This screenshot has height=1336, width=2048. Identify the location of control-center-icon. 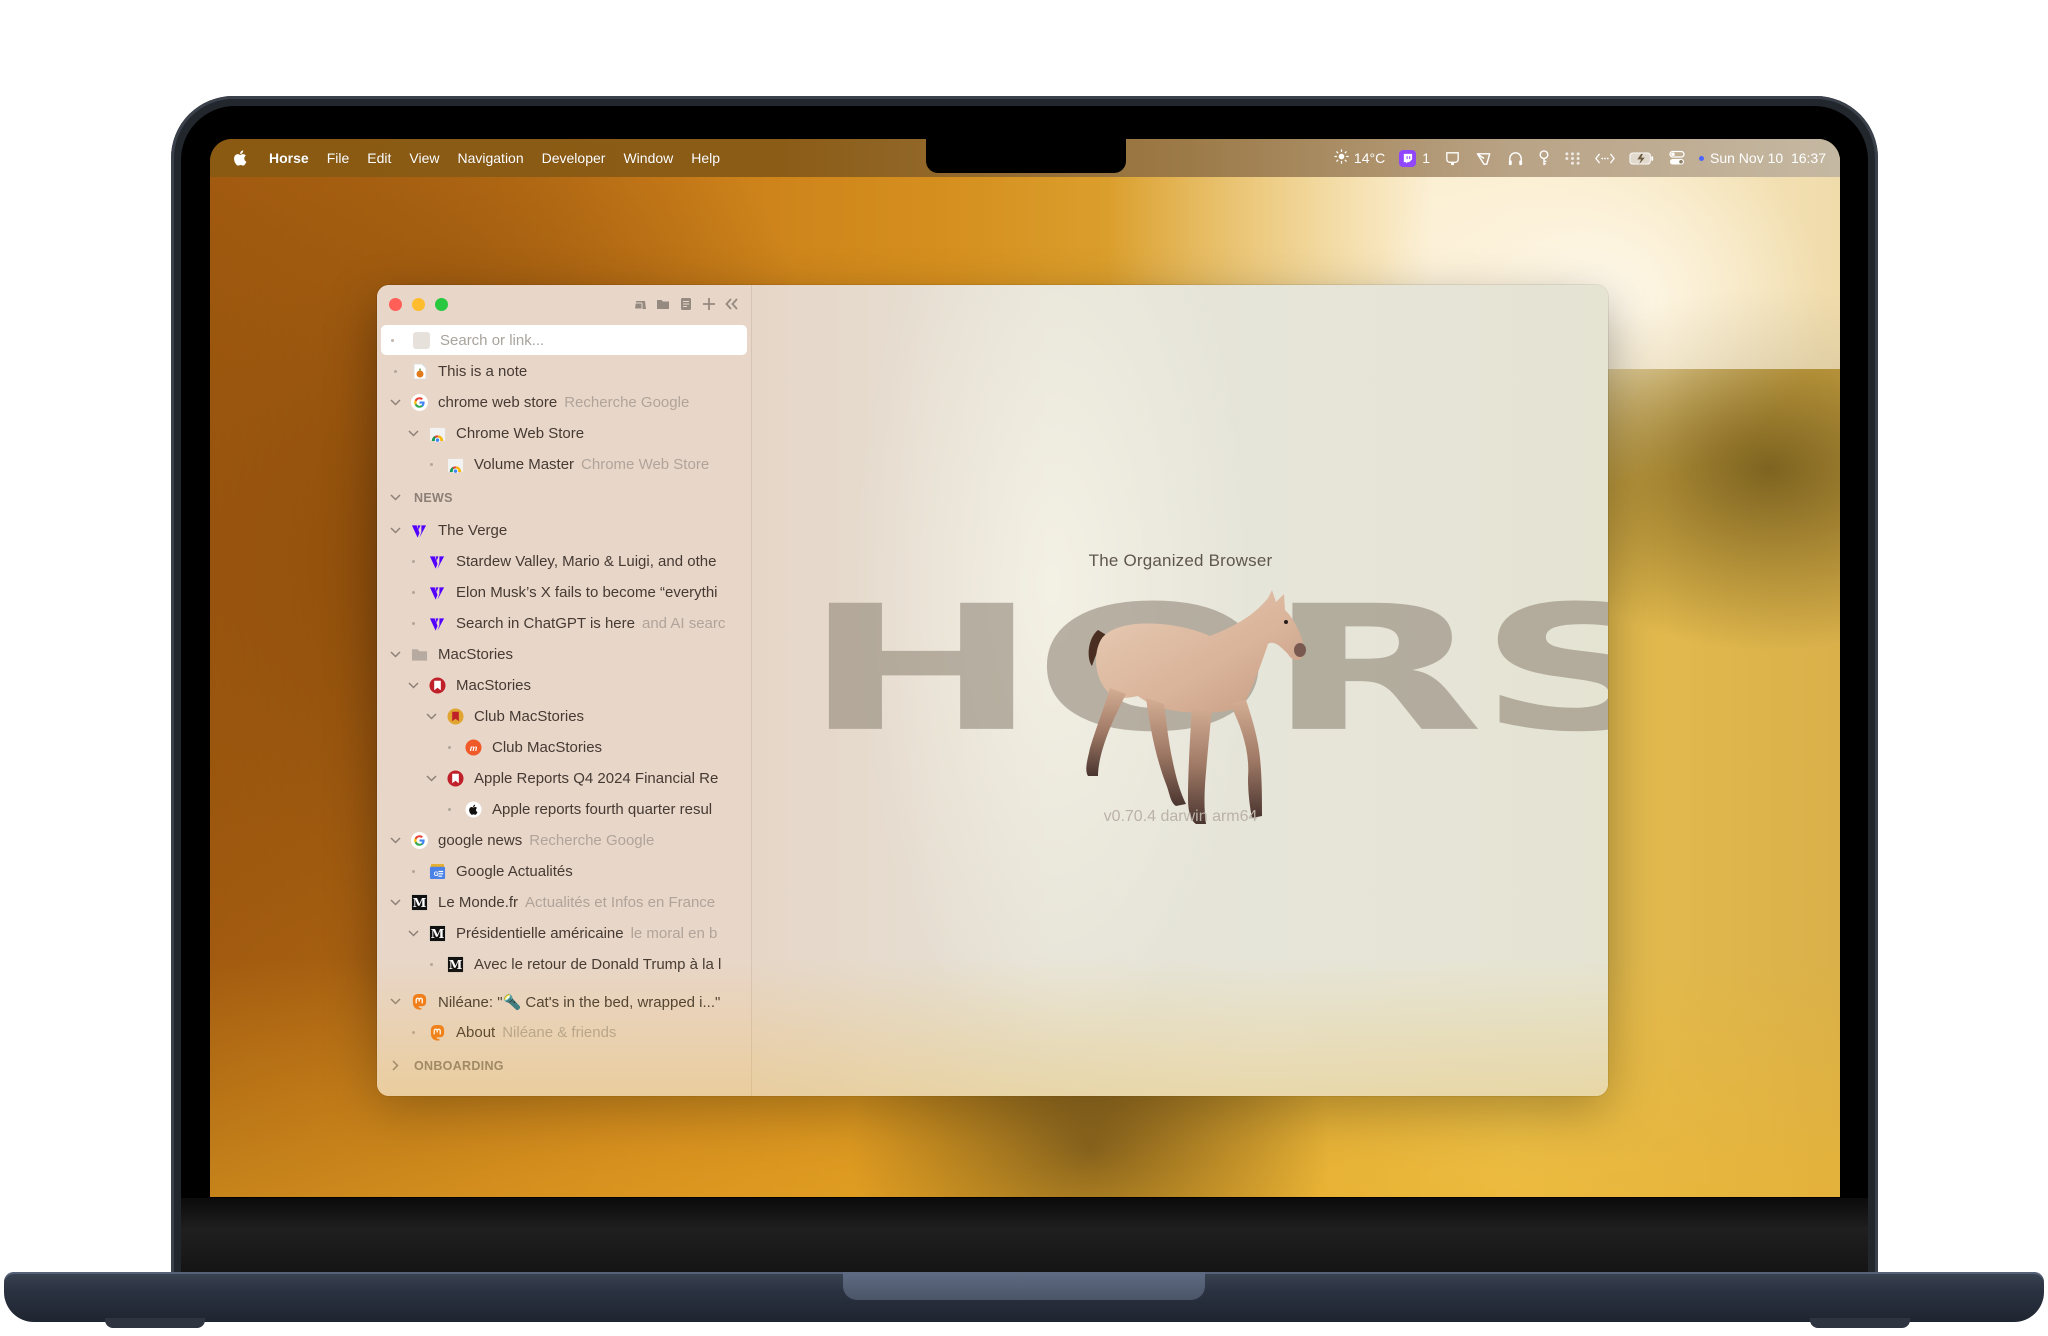
(1677, 158).